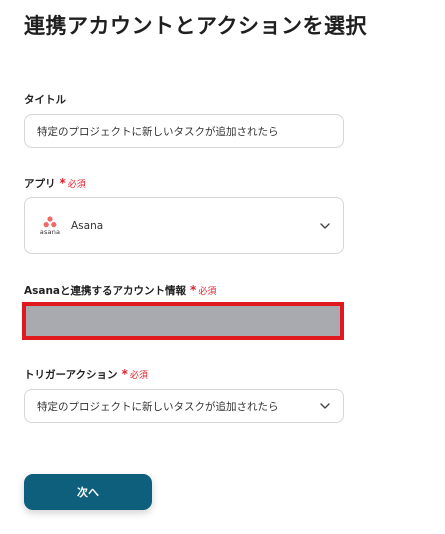 This screenshot has height=534, width=445. I want to click on trigger-field-label-text: トリガーアクション, so click(71, 375).